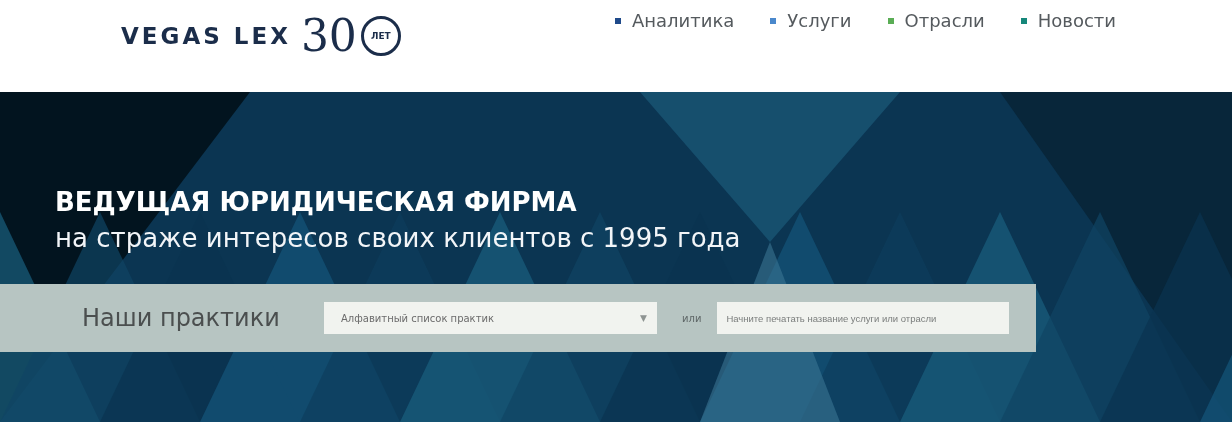 Image resolution: width=1232 pixels, height=422 pixels. Describe the element at coordinates (328, 36) in the screenshot. I see `anniversary-number: 30` at that location.